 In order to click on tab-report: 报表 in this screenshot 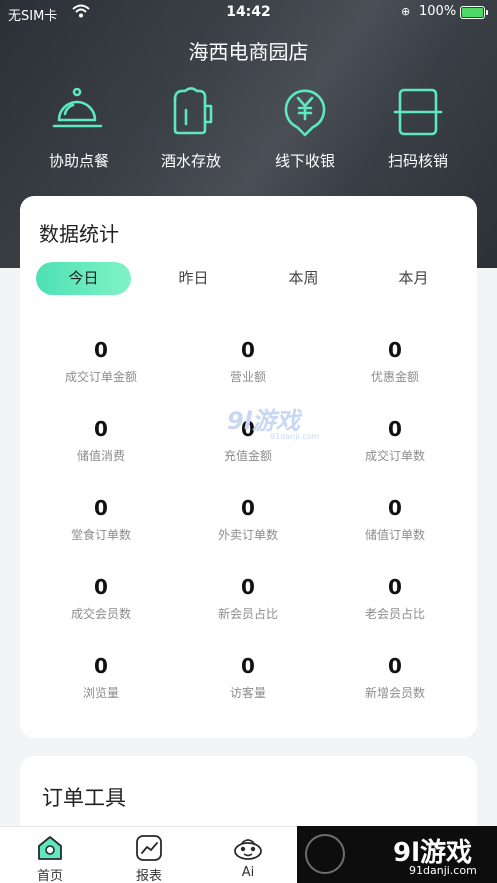, I will do `click(149, 858)`.